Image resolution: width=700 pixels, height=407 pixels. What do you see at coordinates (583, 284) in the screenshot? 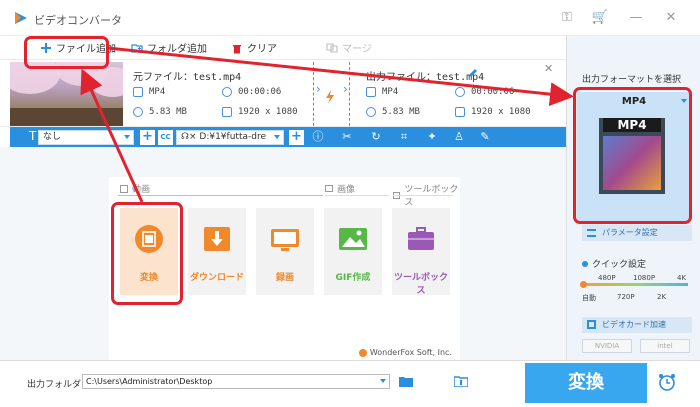
I see `slider-handle` at bounding box center [583, 284].